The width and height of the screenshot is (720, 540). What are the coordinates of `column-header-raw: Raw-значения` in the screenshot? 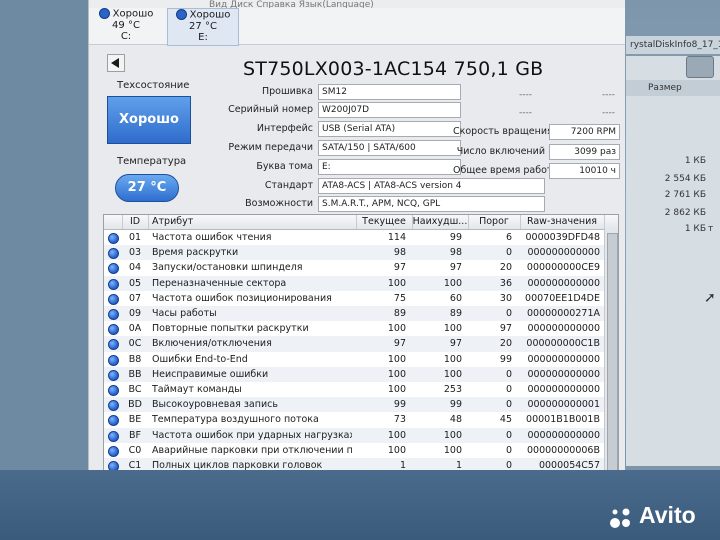 It's located at (562, 222).